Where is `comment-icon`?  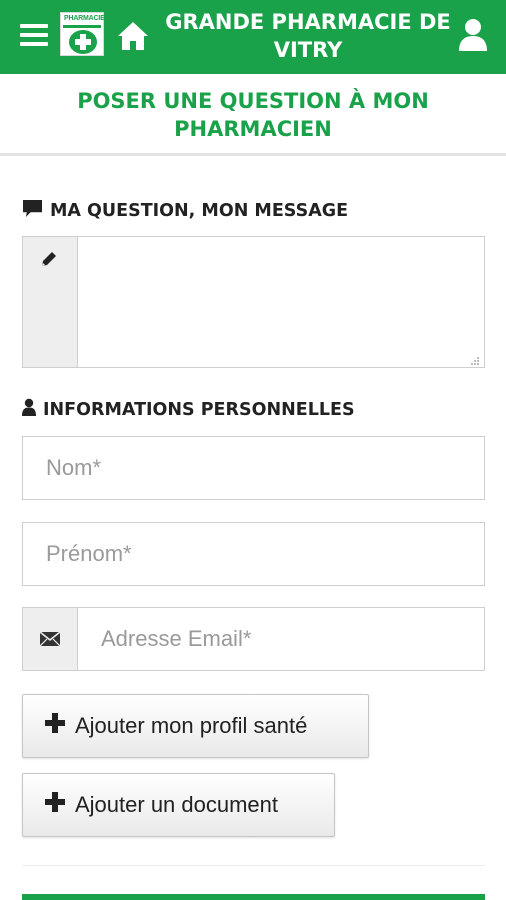 comment-icon is located at coordinates (32, 211).